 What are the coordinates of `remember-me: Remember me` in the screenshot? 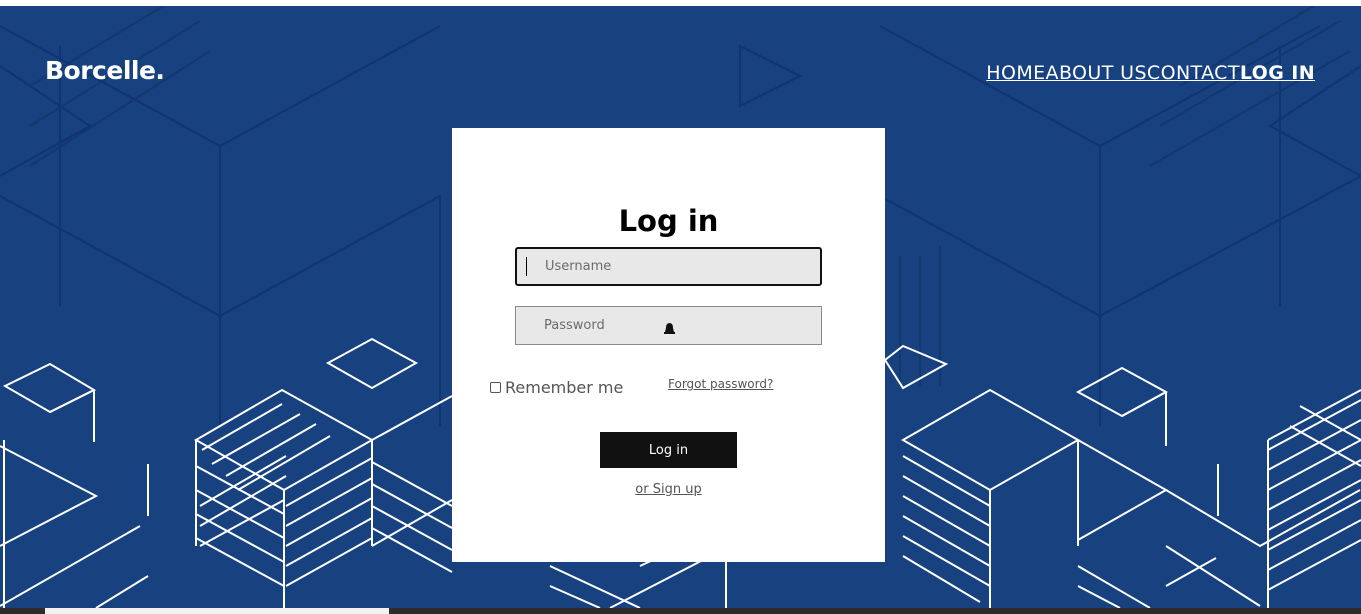 It's located at (556, 387).